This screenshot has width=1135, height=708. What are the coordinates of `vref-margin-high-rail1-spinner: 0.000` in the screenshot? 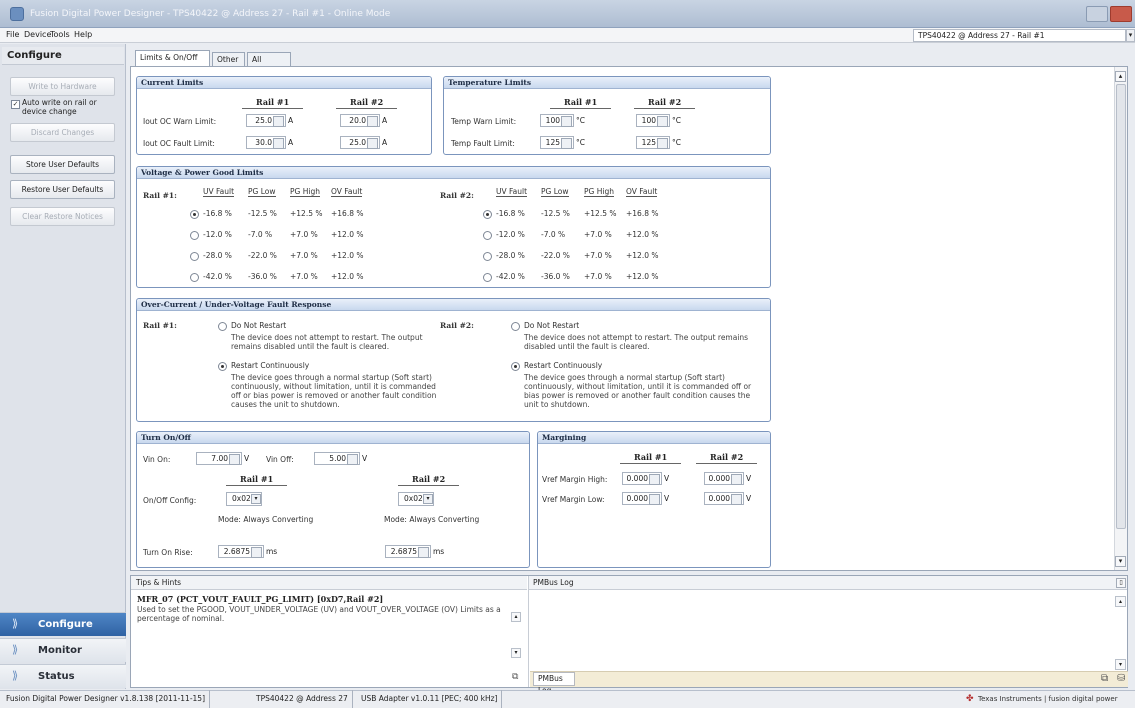 It's located at (642, 478).